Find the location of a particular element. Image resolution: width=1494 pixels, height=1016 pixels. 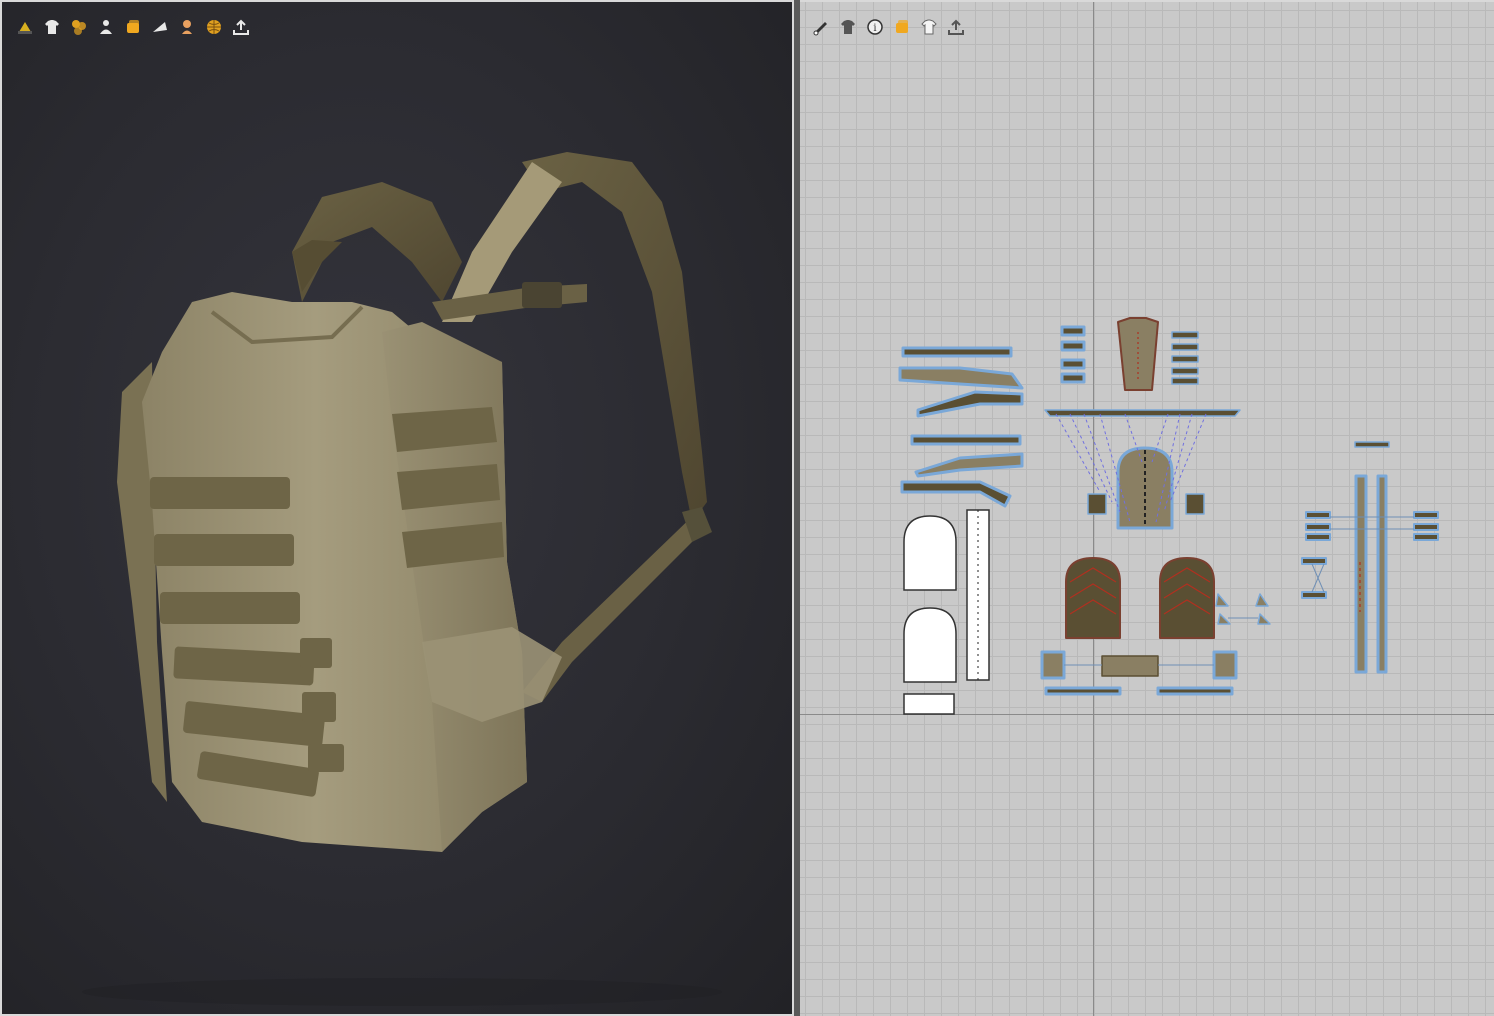

molle-webbing-side is located at coordinates (448, 487).